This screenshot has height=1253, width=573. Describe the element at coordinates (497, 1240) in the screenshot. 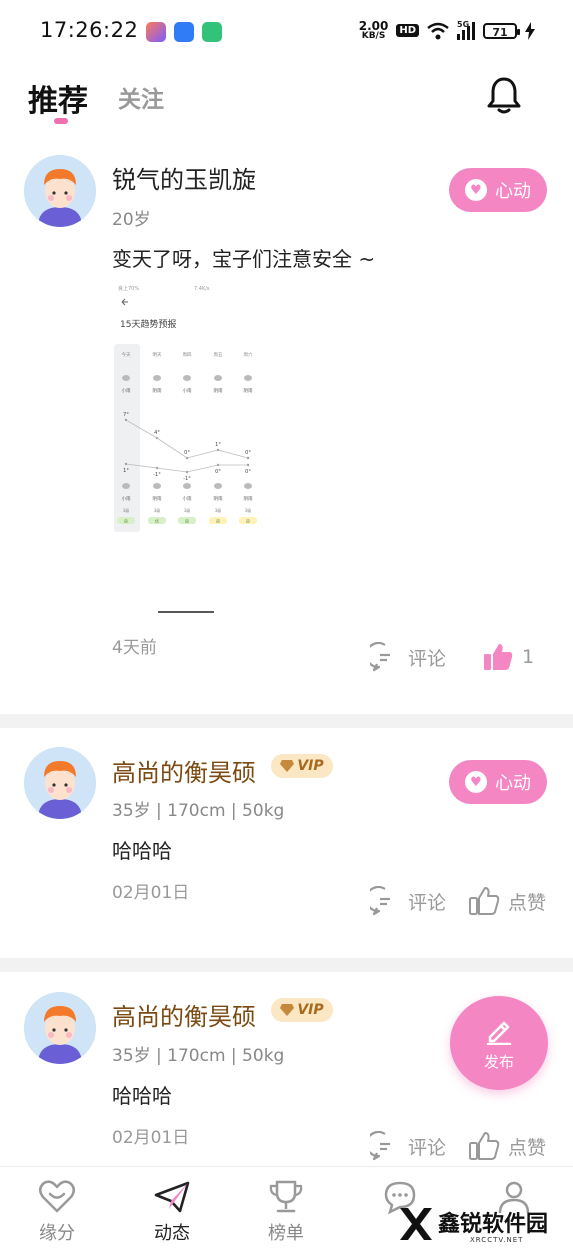

I see `watermark-subtext: XRCCTV.NET` at that location.